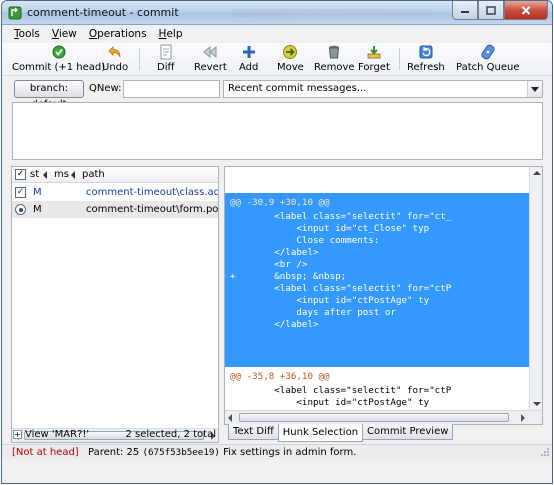 Image resolution: width=554 pixels, height=485 pixels. What do you see at coordinates (290, 452) in the screenshot?
I see `parent-message: Fix settings in admin form.` at bounding box center [290, 452].